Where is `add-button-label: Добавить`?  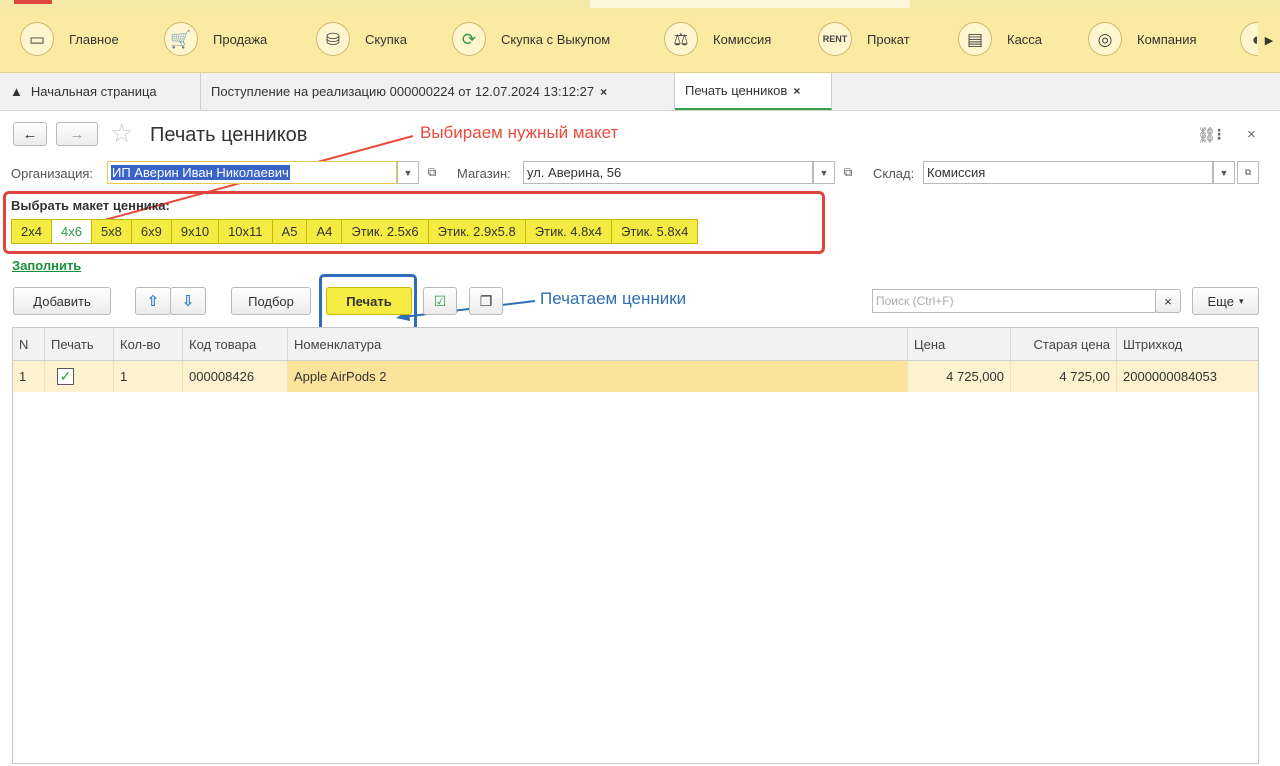 add-button-label: Добавить is located at coordinates (62, 301).